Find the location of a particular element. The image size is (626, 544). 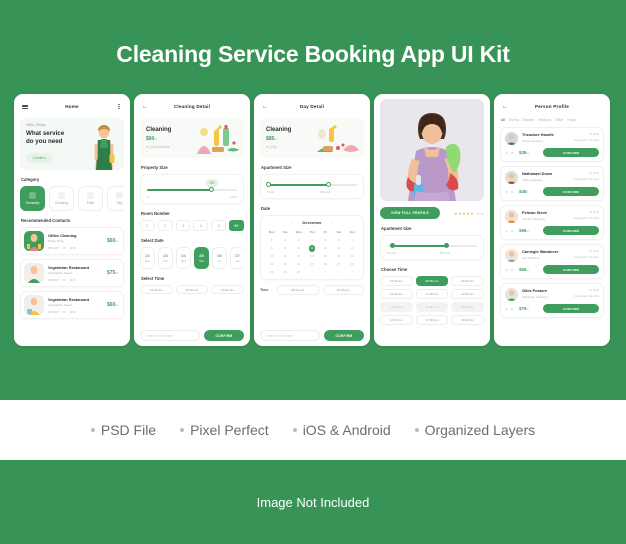

calendar-day: 22 is located at coordinates (271, 264).